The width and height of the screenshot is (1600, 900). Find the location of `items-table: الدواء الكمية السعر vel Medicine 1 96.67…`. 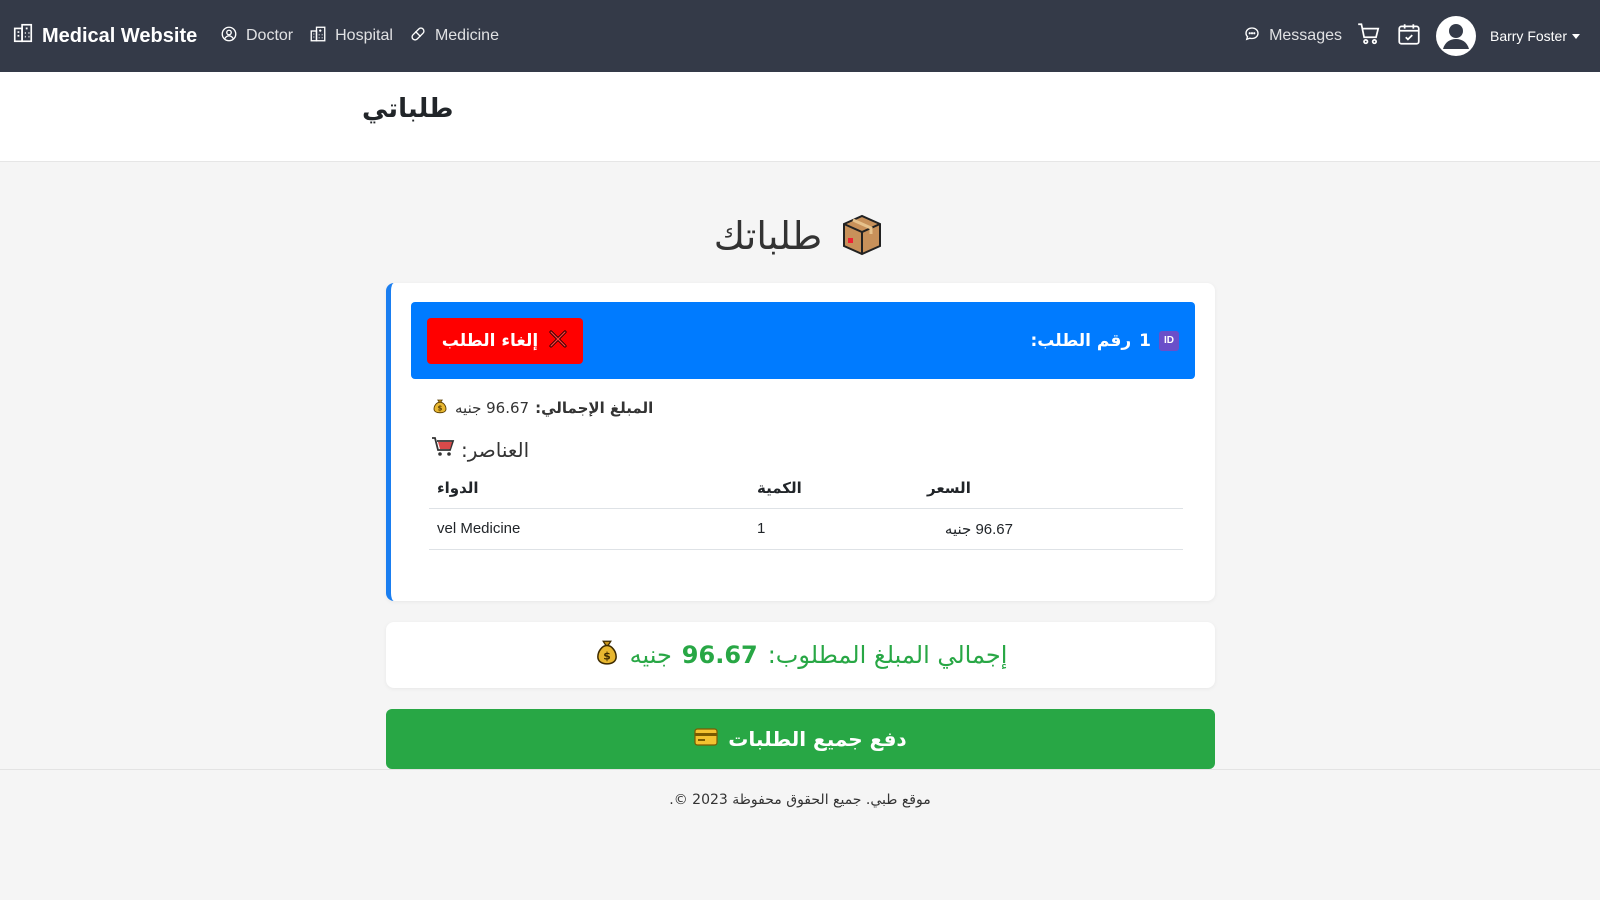

items-table: الدواء الكمية السعر vel Medicine 1 96.67… is located at coordinates (806, 509).